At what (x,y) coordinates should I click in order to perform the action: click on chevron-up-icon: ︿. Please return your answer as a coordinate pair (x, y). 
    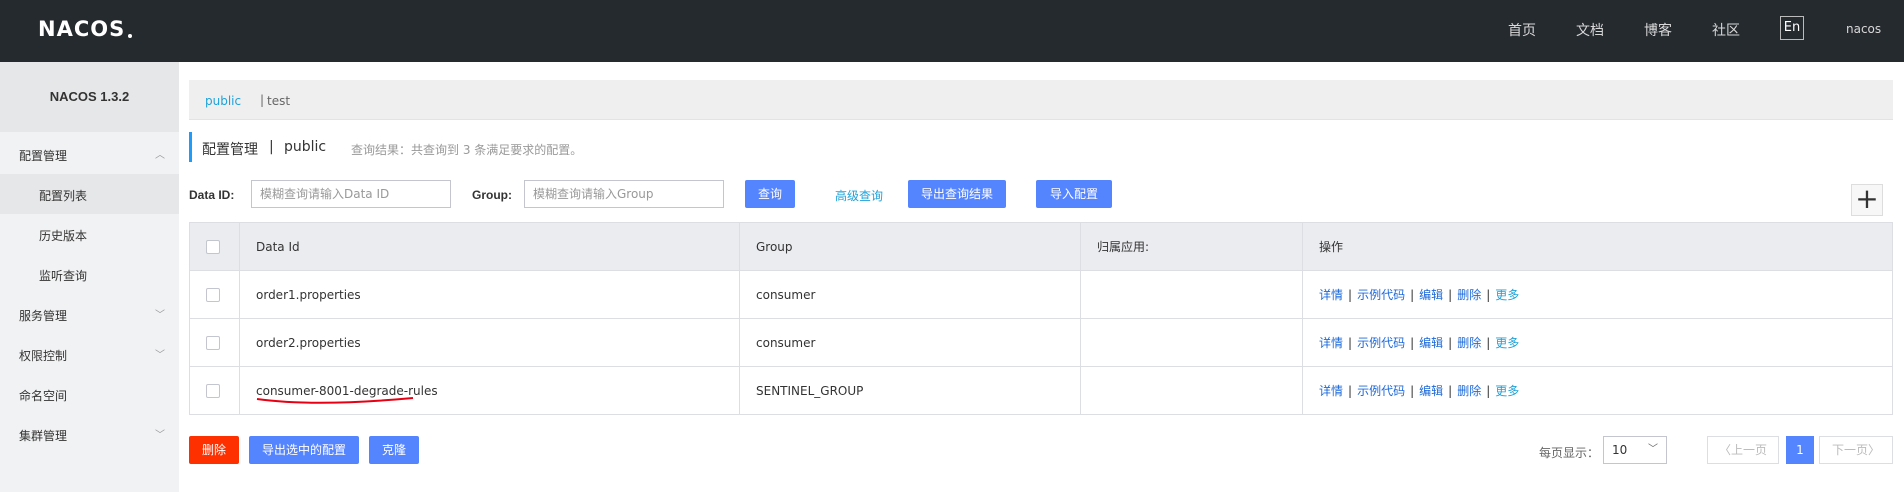
    Looking at the image, I should click on (160, 155).